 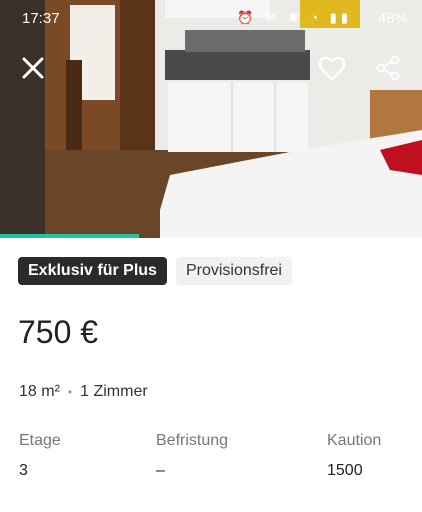 I want to click on share-button, so click(x=388, y=68).